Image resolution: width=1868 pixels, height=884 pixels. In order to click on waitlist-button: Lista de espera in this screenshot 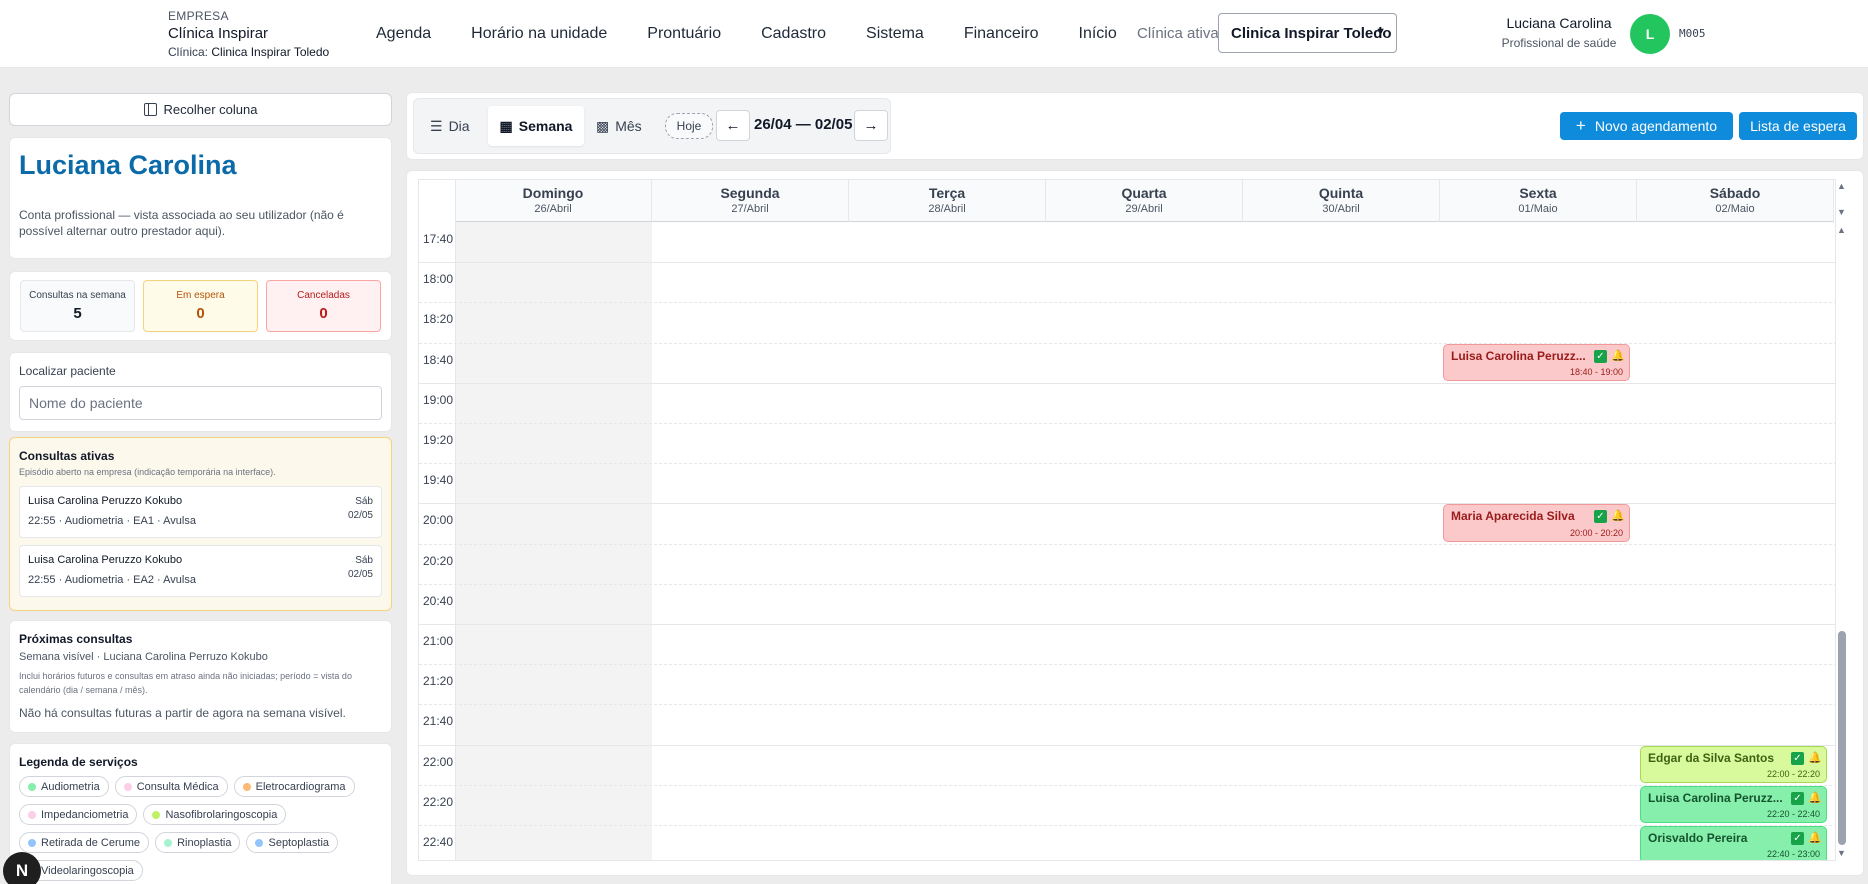, I will do `click(1798, 126)`.